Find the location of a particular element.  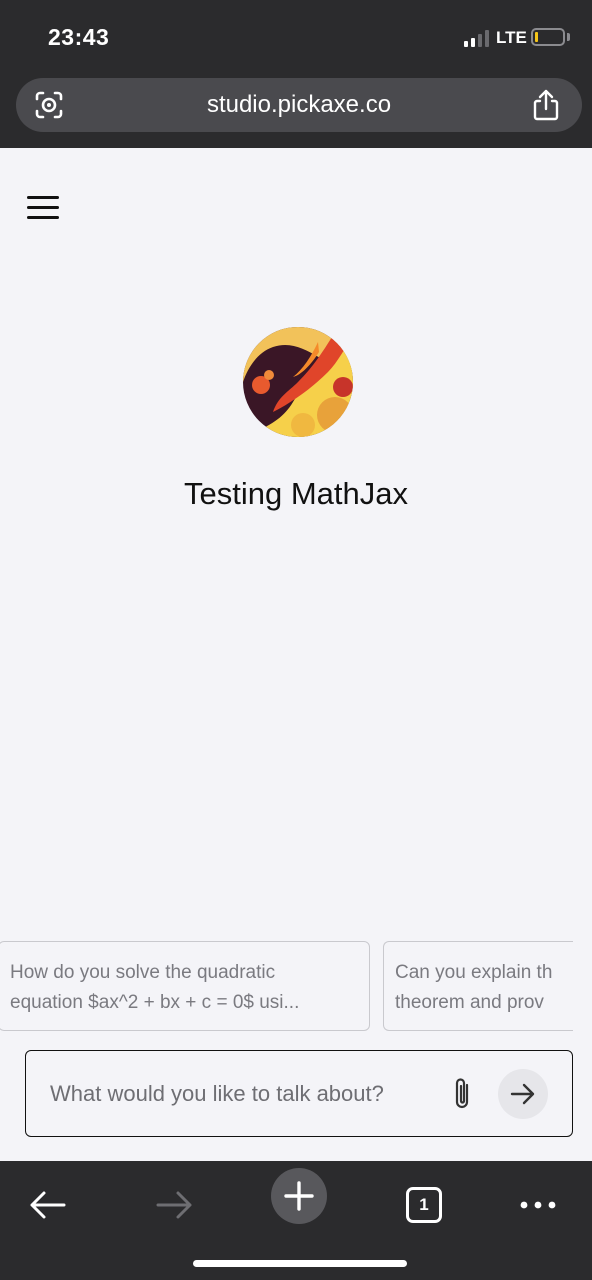

address-bar: studio.pickaxe.co is located at coordinates (299, 105).